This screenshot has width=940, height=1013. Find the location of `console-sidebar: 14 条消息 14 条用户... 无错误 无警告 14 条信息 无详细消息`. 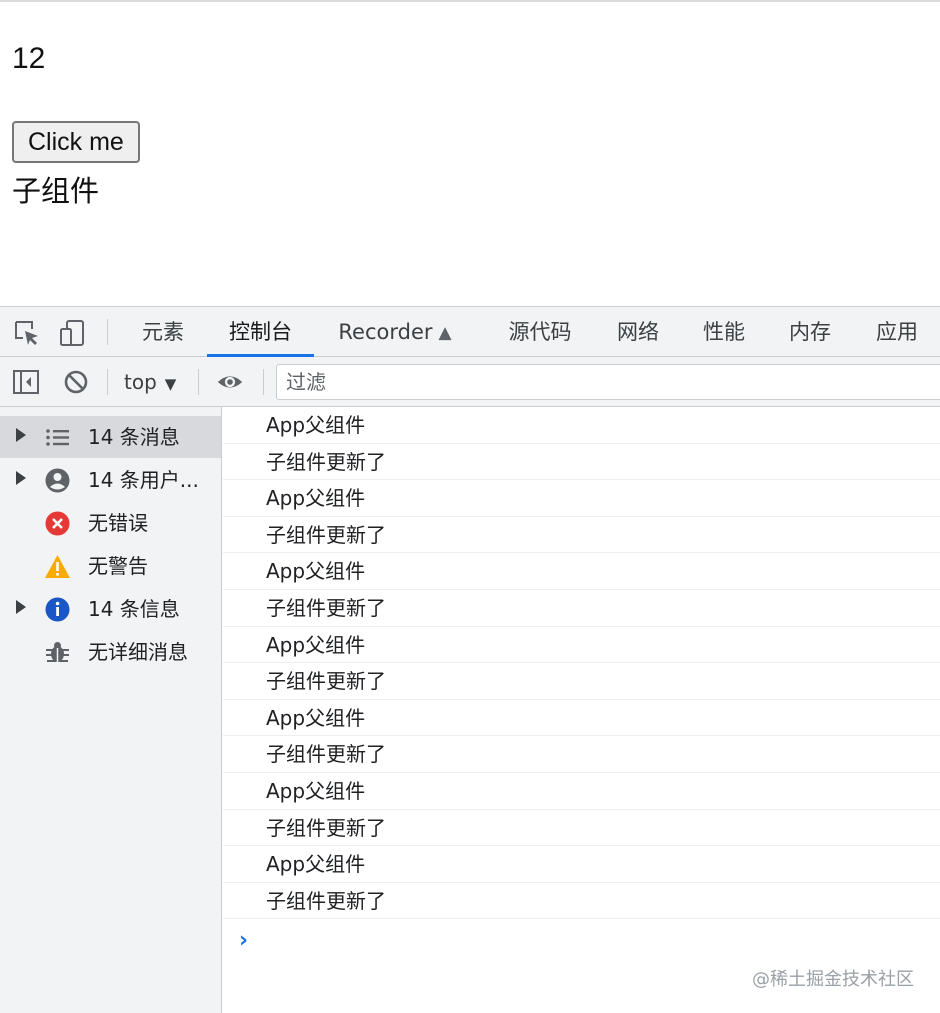

console-sidebar: 14 条消息 14 条用户... 无错误 无警告 14 条信息 无详细消息 is located at coordinates (111, 710).